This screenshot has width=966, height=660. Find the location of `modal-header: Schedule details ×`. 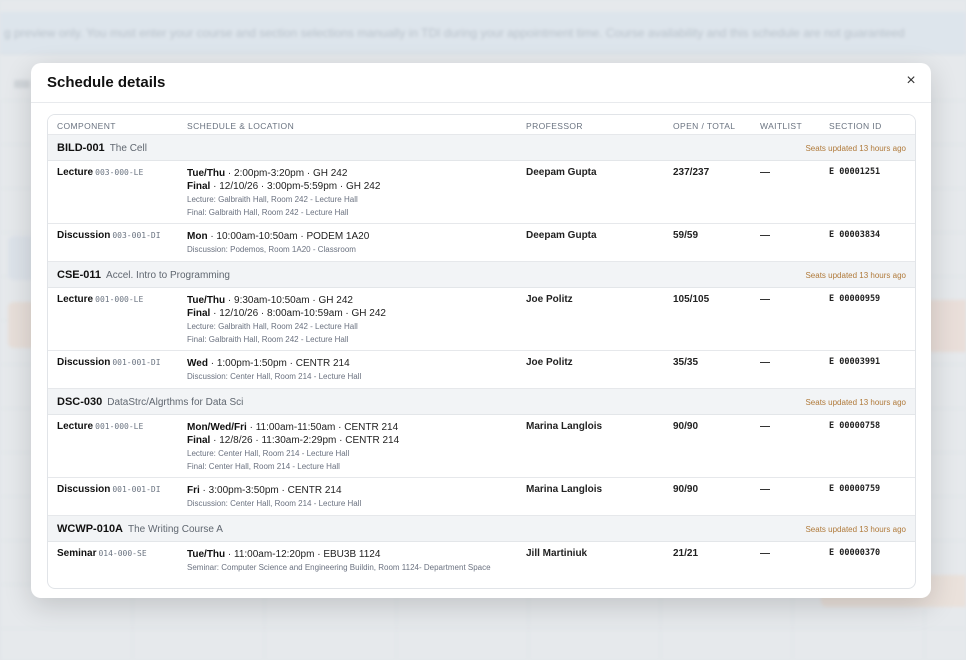

modal-header: Schedule details × is located at coordinates (481, 83).